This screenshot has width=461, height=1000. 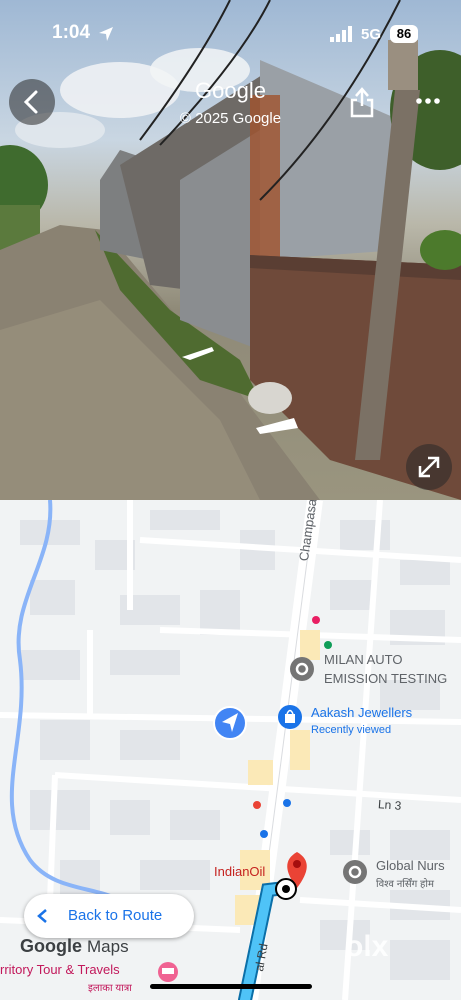 I want to click on network-type: 5G, so click(x=371, y=34).